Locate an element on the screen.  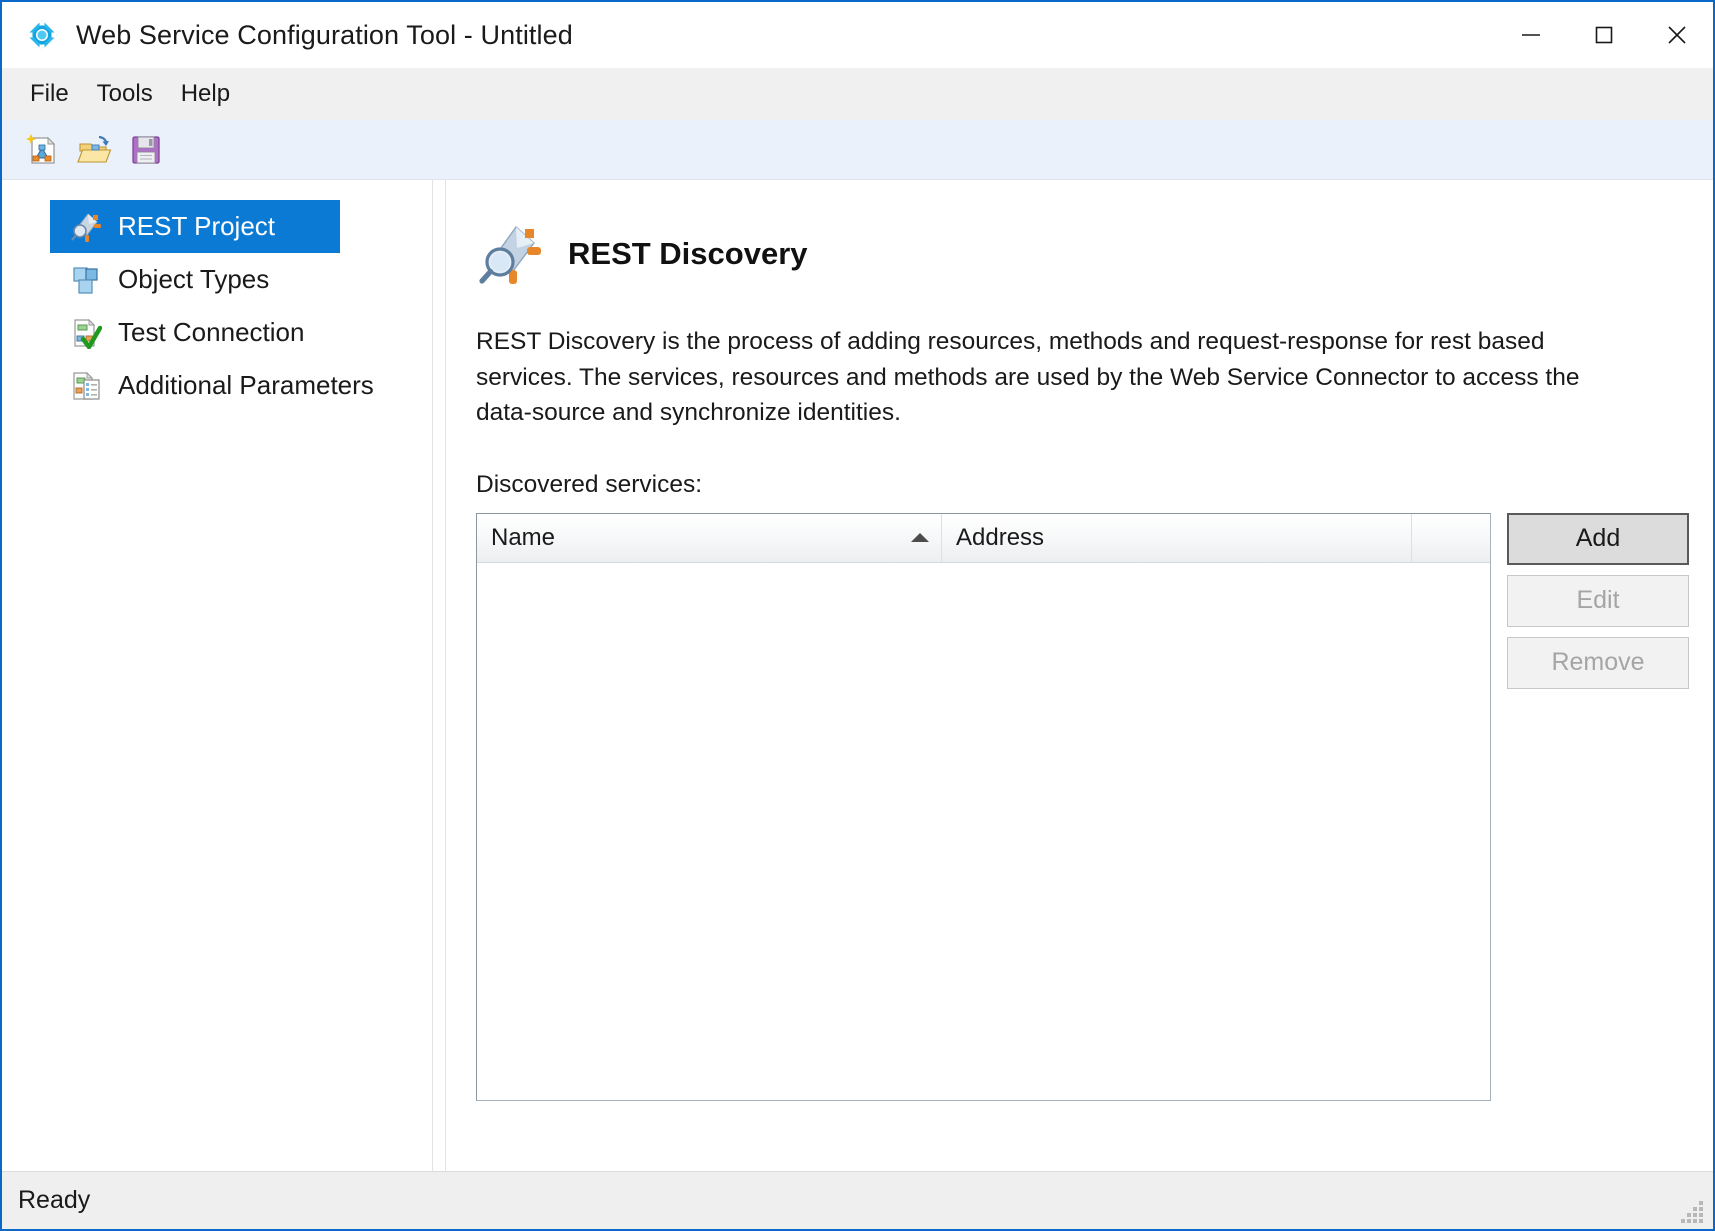
resize-grip-icon is located at coordinates (1694, 1212).